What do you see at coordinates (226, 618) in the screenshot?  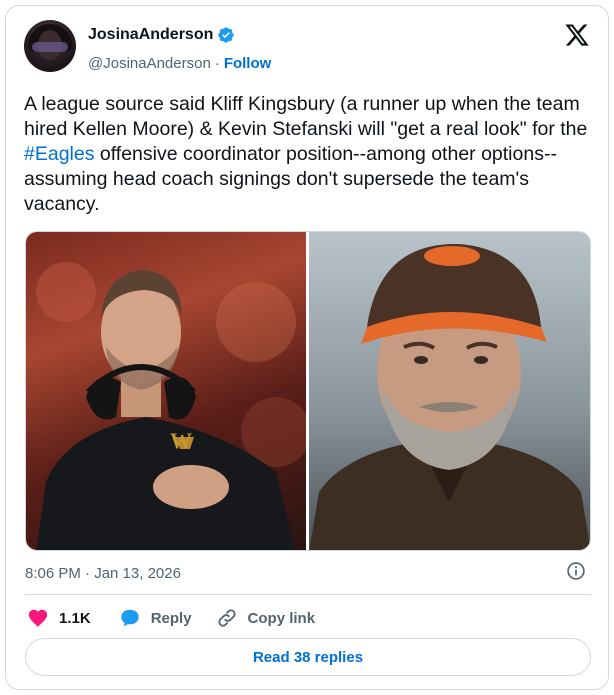 I see `link-icon` at bounding box center [226, 618].